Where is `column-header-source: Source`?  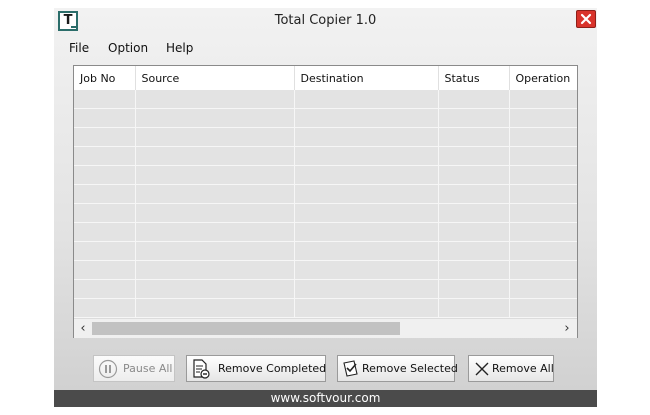 column-header-source: Source is located at coordinates (215, 78).